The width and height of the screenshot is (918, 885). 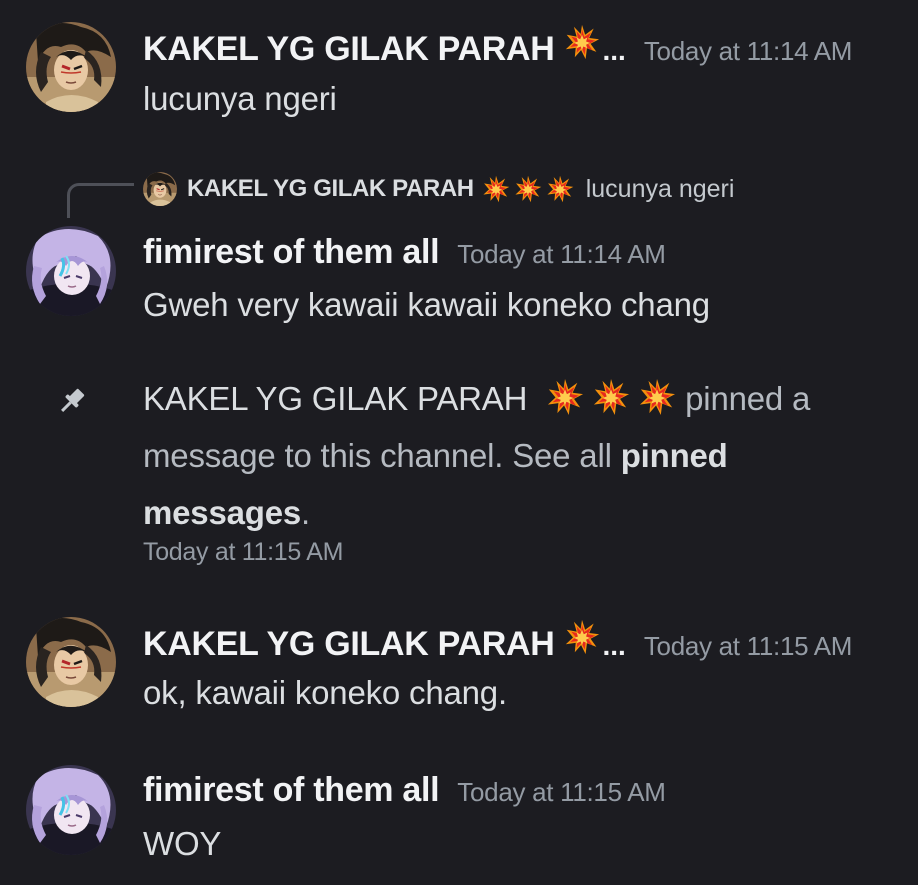 I want to click on pin-icon, so click(x=73, y=400).